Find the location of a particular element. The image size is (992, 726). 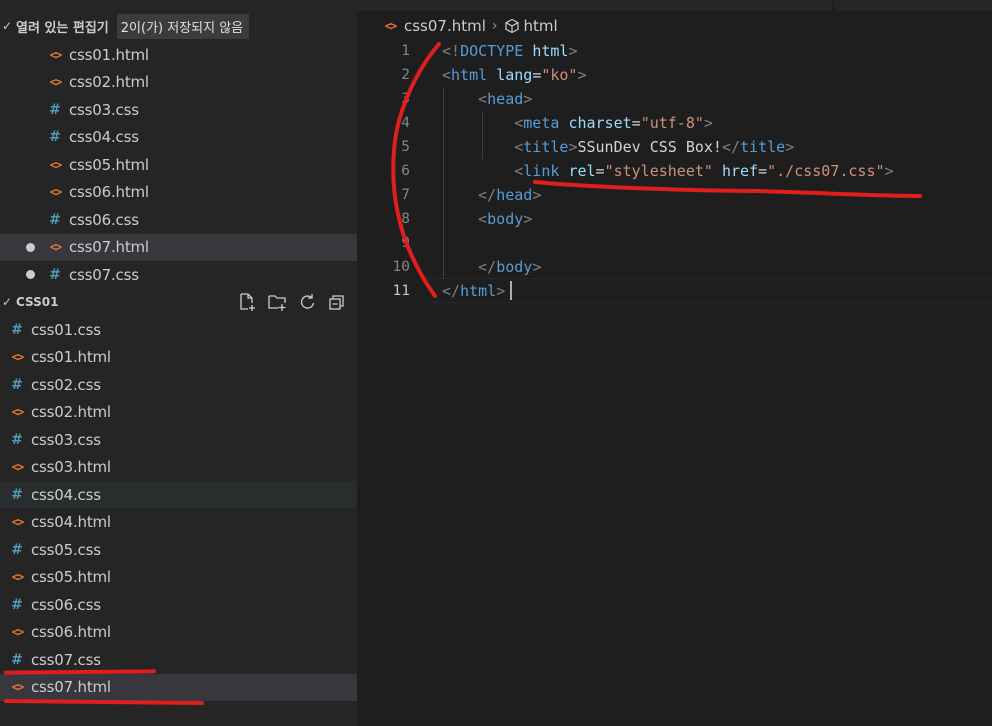

open-editor-item: # css07.css is located at coordinates (178, 274).